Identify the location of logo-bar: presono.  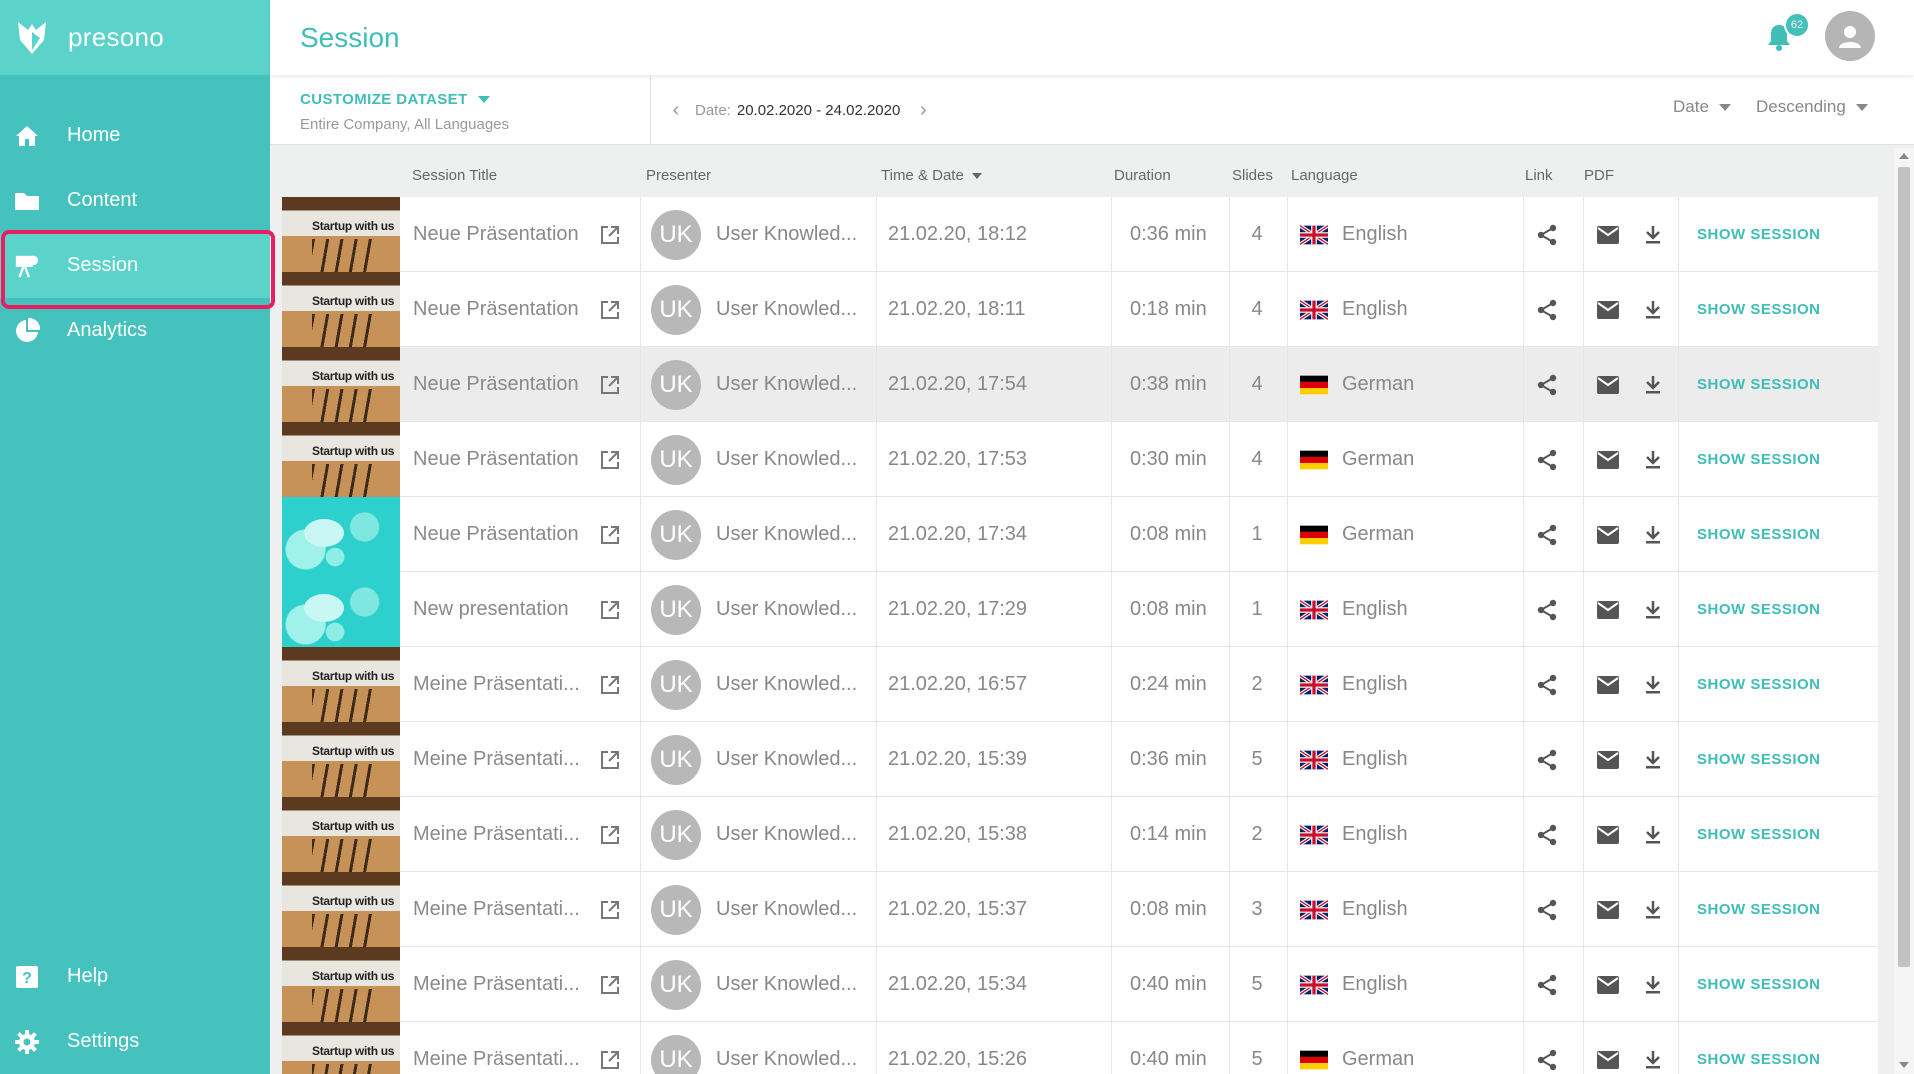
(135, 37).